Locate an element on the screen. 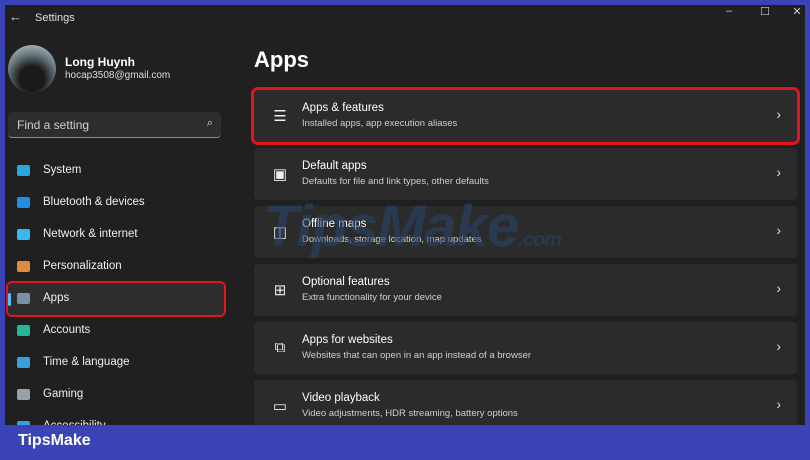 The height and width of the screenshot is (460, 810). sidebar-item-label: Gaming is located at coordinates (63, 394).